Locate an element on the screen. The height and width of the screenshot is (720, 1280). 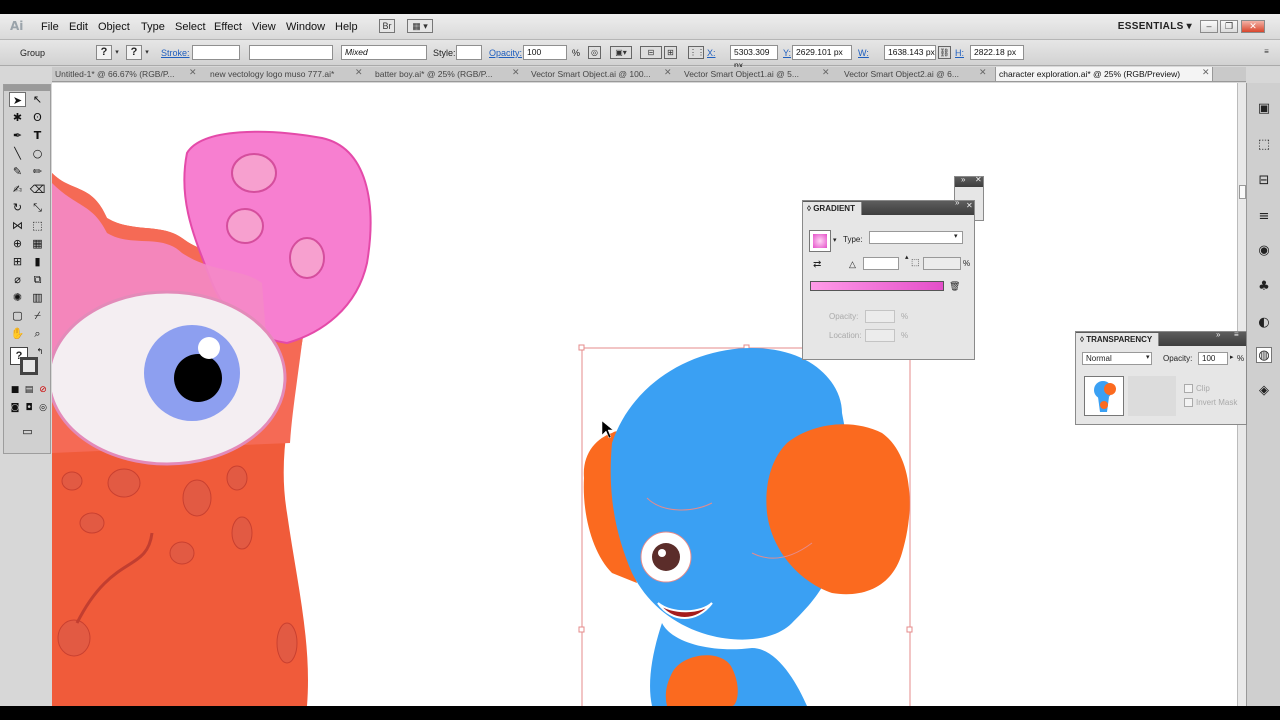
symbol-sprayer-tool-icon: ✺ is located at coordinates (17, 297).